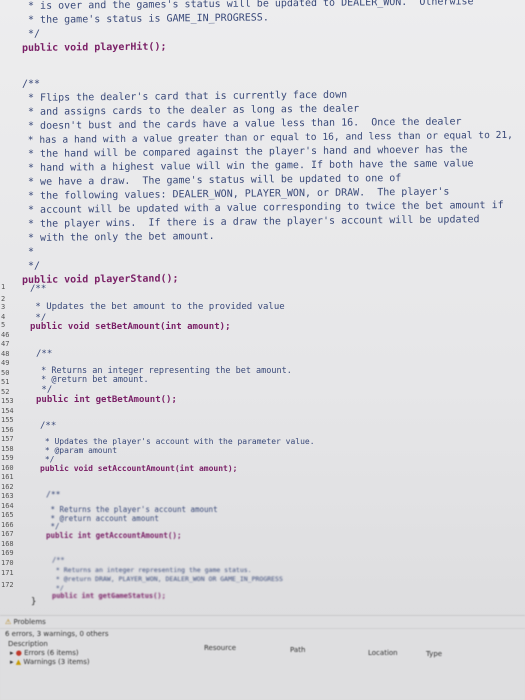 The image size is (525, 700). I want to click on line-number: 50, so click(5, 373).